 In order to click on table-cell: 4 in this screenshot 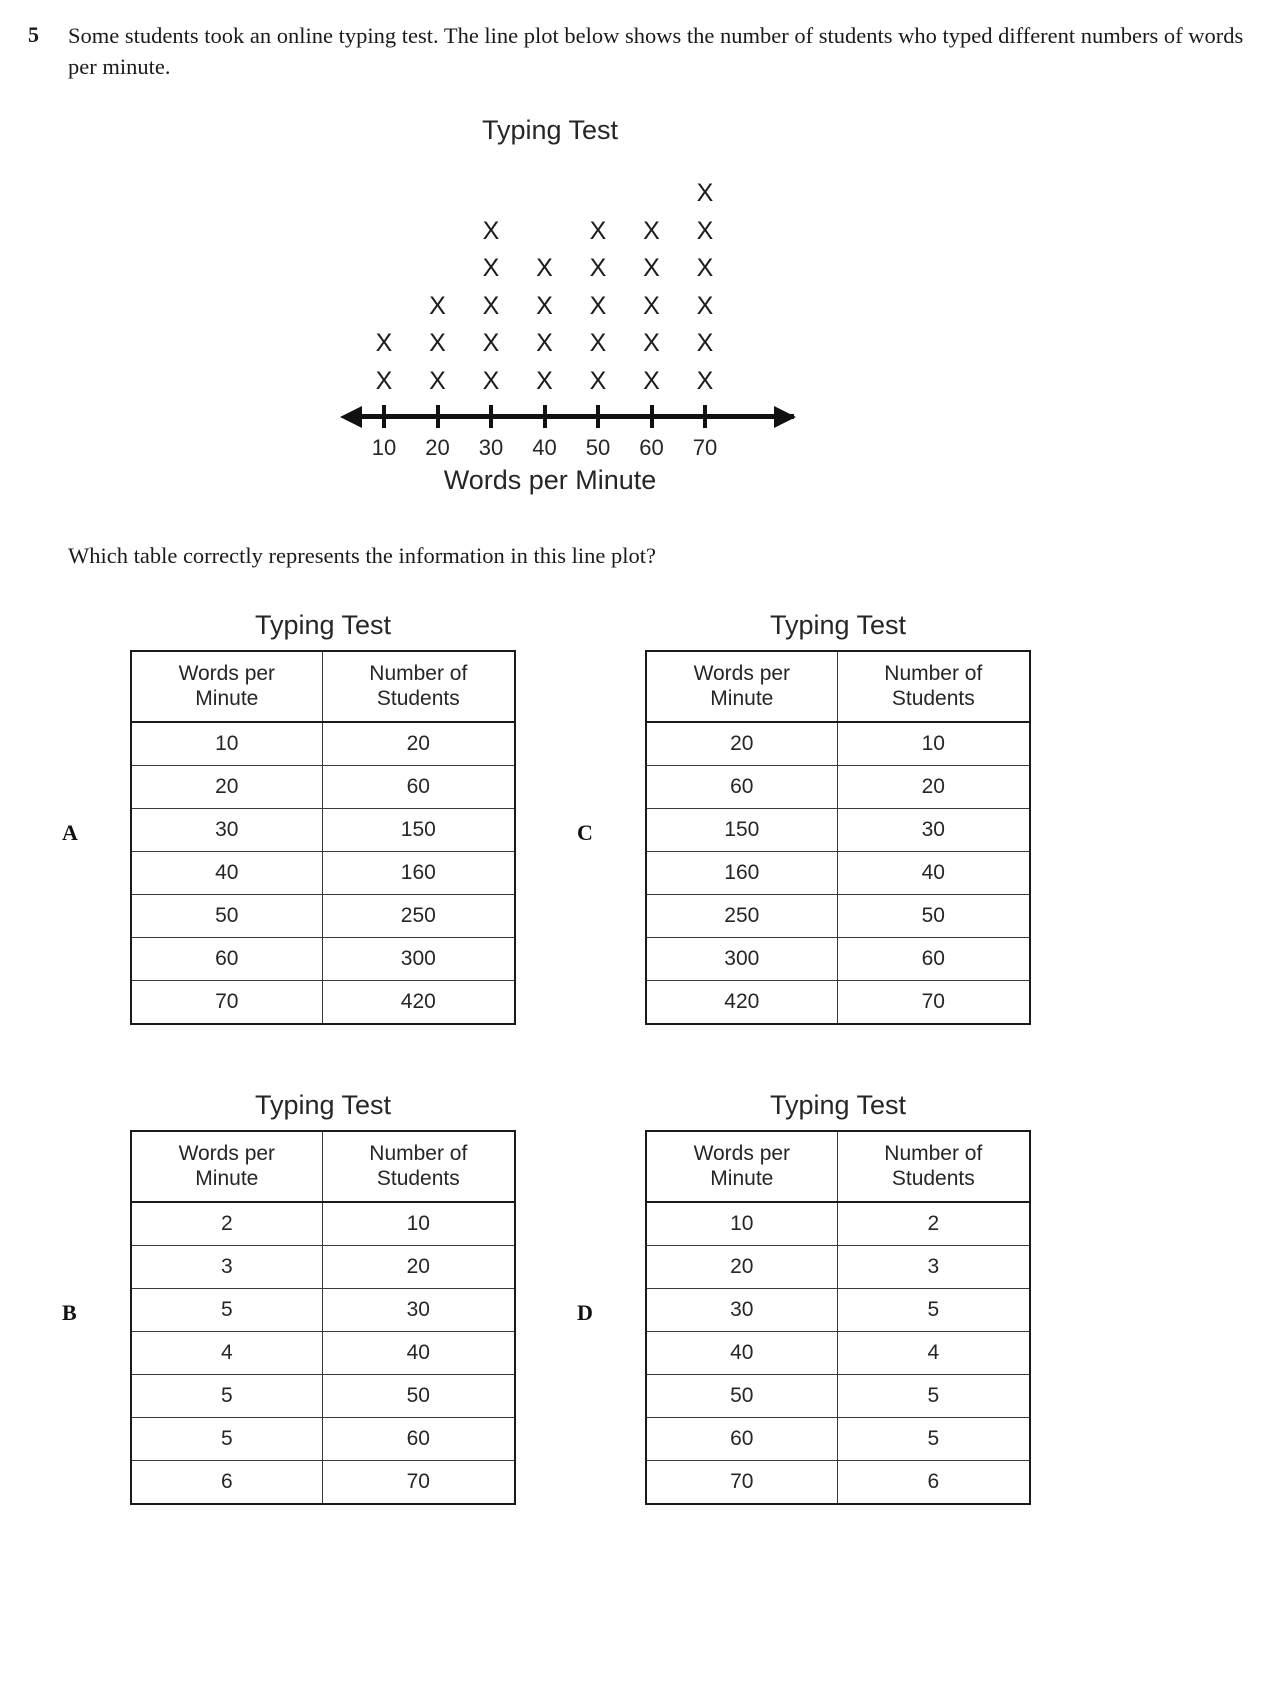, I will do `click(933, 1353)`.